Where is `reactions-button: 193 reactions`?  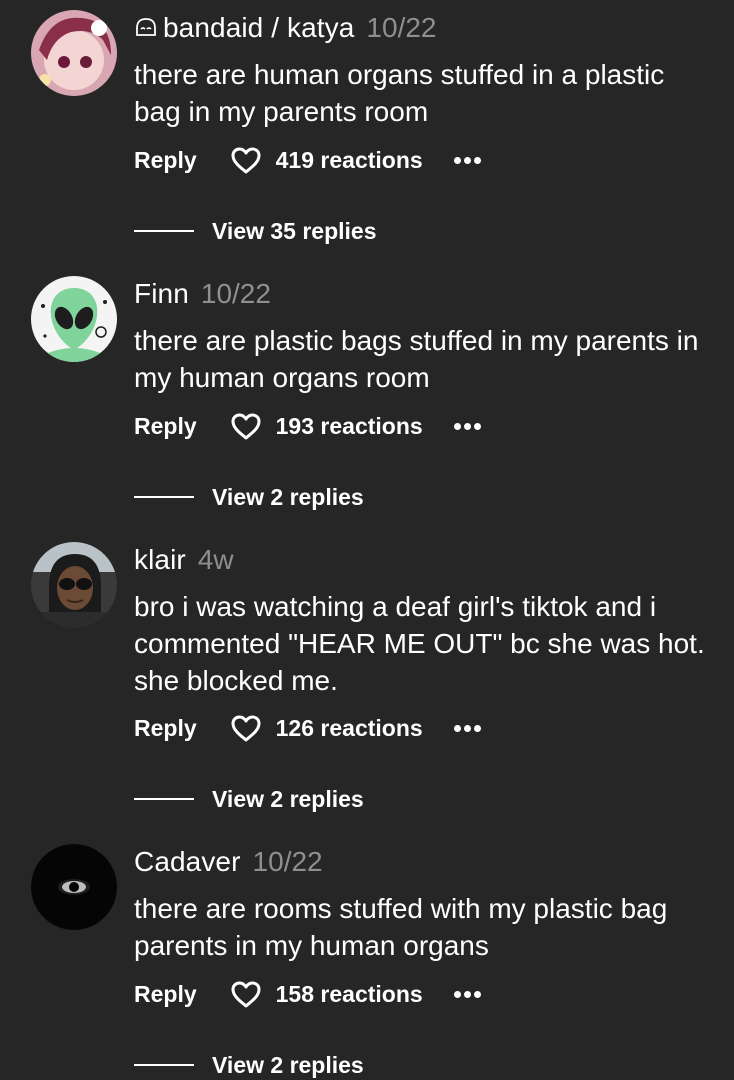 reactions-button: 193 reactions is located at coordinates (326, 426).